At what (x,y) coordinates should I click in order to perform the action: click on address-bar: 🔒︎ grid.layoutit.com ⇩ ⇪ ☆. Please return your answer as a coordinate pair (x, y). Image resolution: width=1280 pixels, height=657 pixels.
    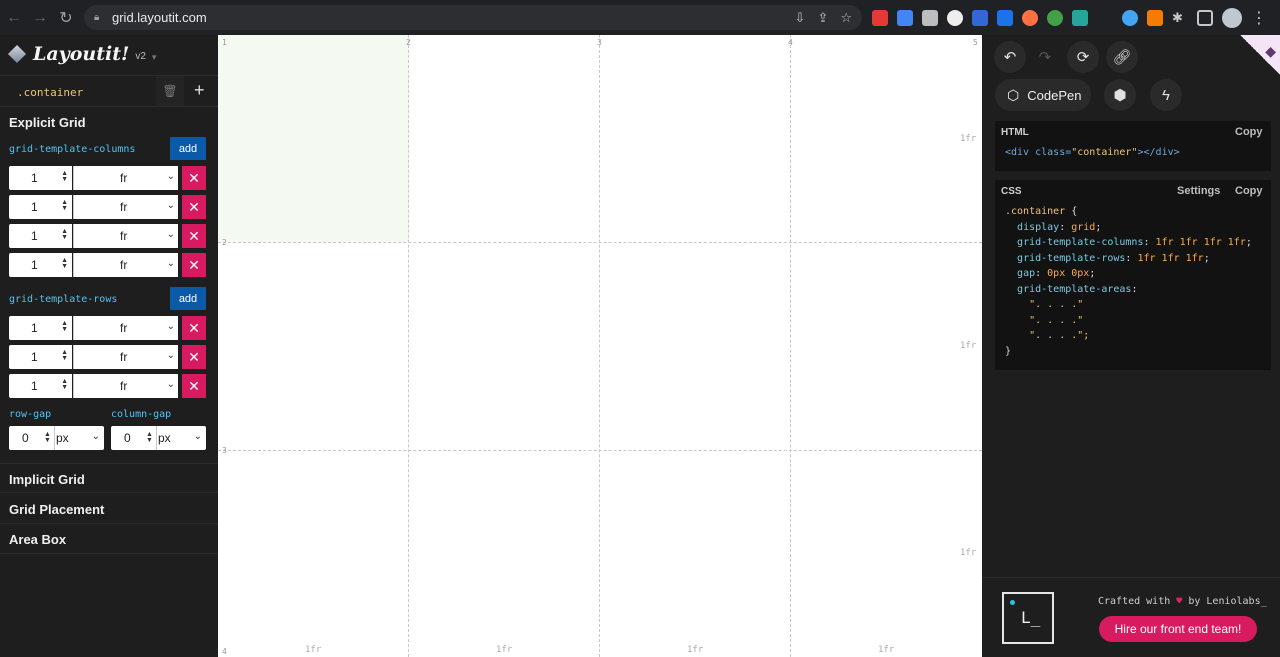
    Looking at the image, I should click on (473, 17).